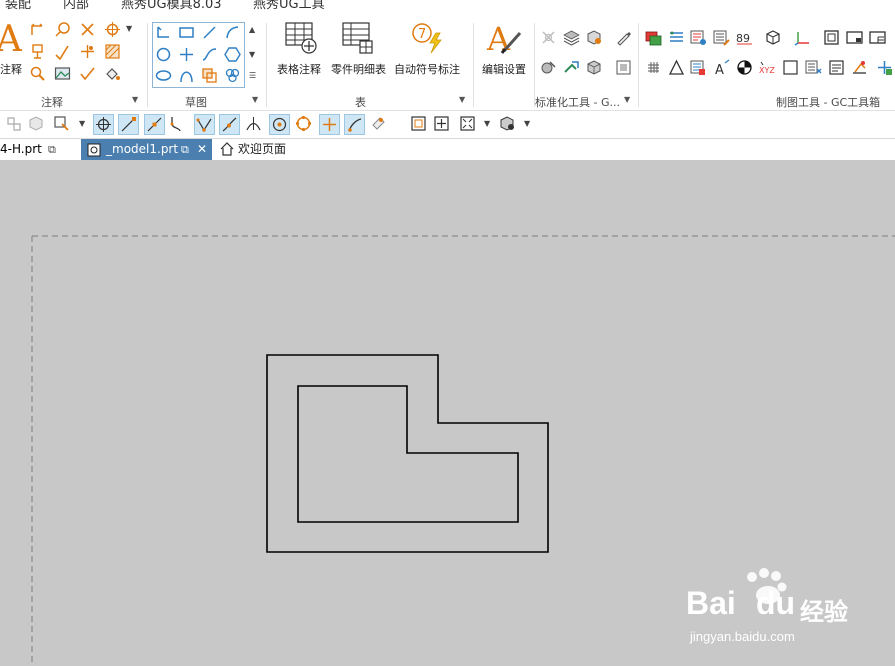 The image size is (895, 666). What do you see at coordinates (302, 51) in the screenshot?
I see `table-note-button: 表格注释` at bounding box center [302, 51].